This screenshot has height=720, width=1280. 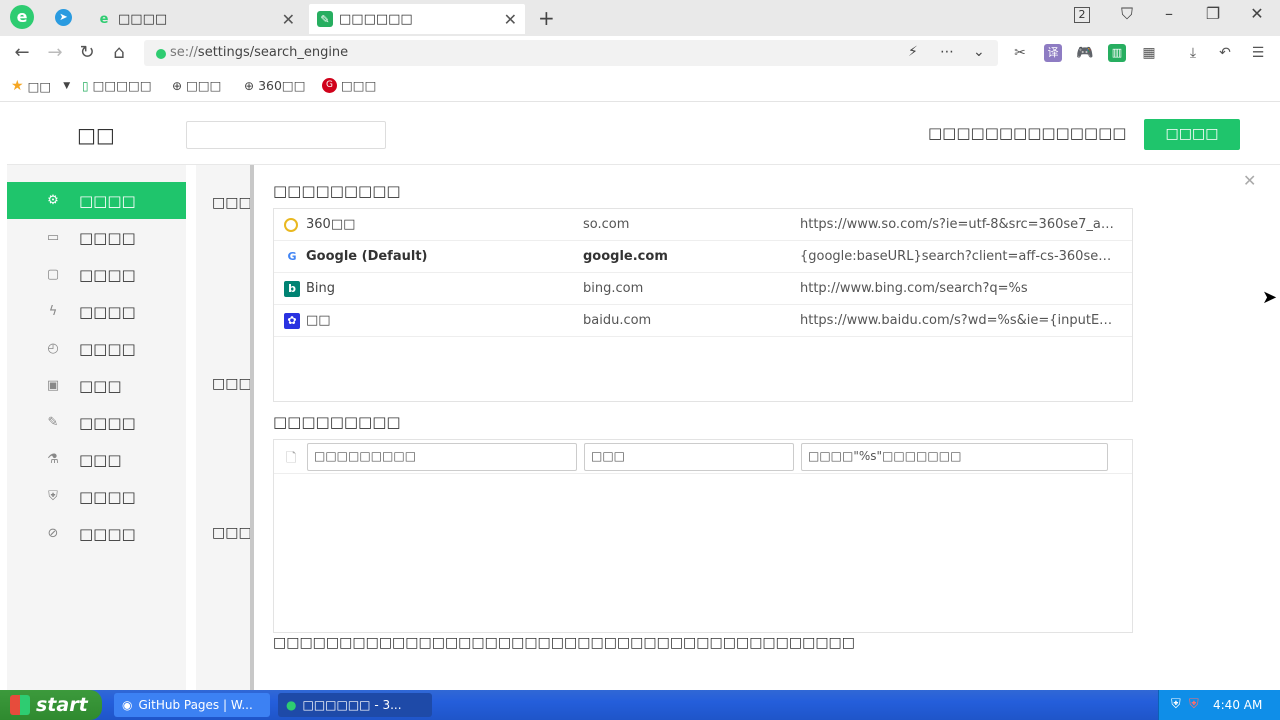 I want to click on weibo-icon: G, so click(x=329, y=85).